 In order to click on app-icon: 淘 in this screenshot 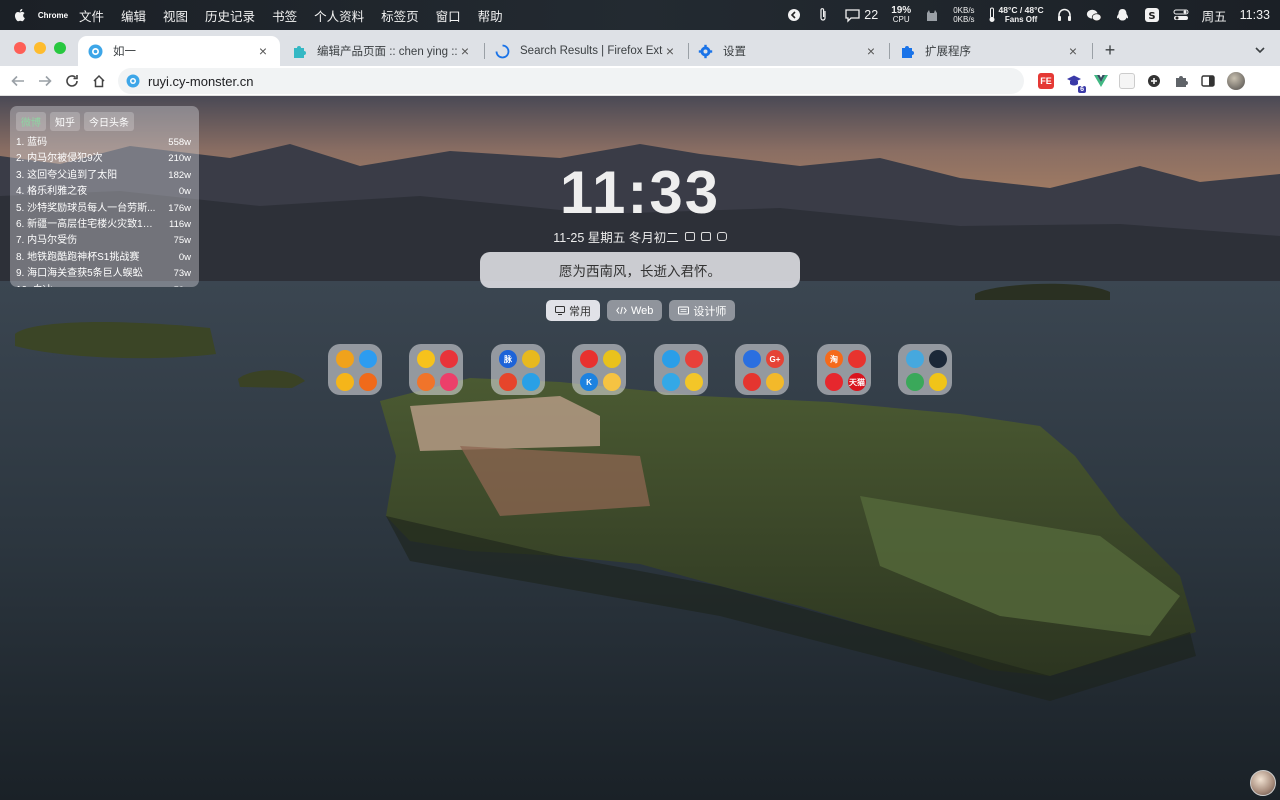, I will do `click(834, 359)`.